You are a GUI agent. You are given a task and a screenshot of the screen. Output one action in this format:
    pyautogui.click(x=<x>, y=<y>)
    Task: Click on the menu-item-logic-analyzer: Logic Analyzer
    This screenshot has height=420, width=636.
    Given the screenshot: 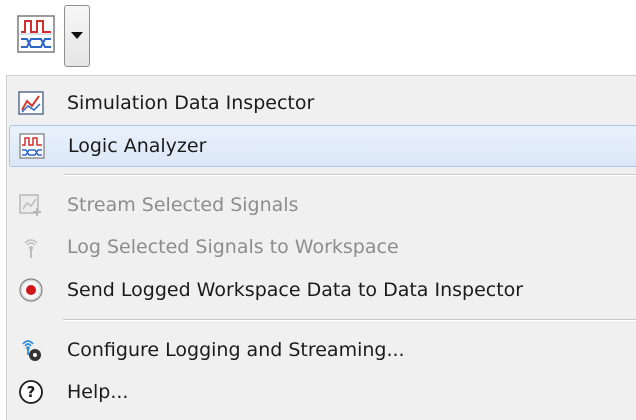 What is the action you would take?
    pyautogui.click(x=322, y=146)
    